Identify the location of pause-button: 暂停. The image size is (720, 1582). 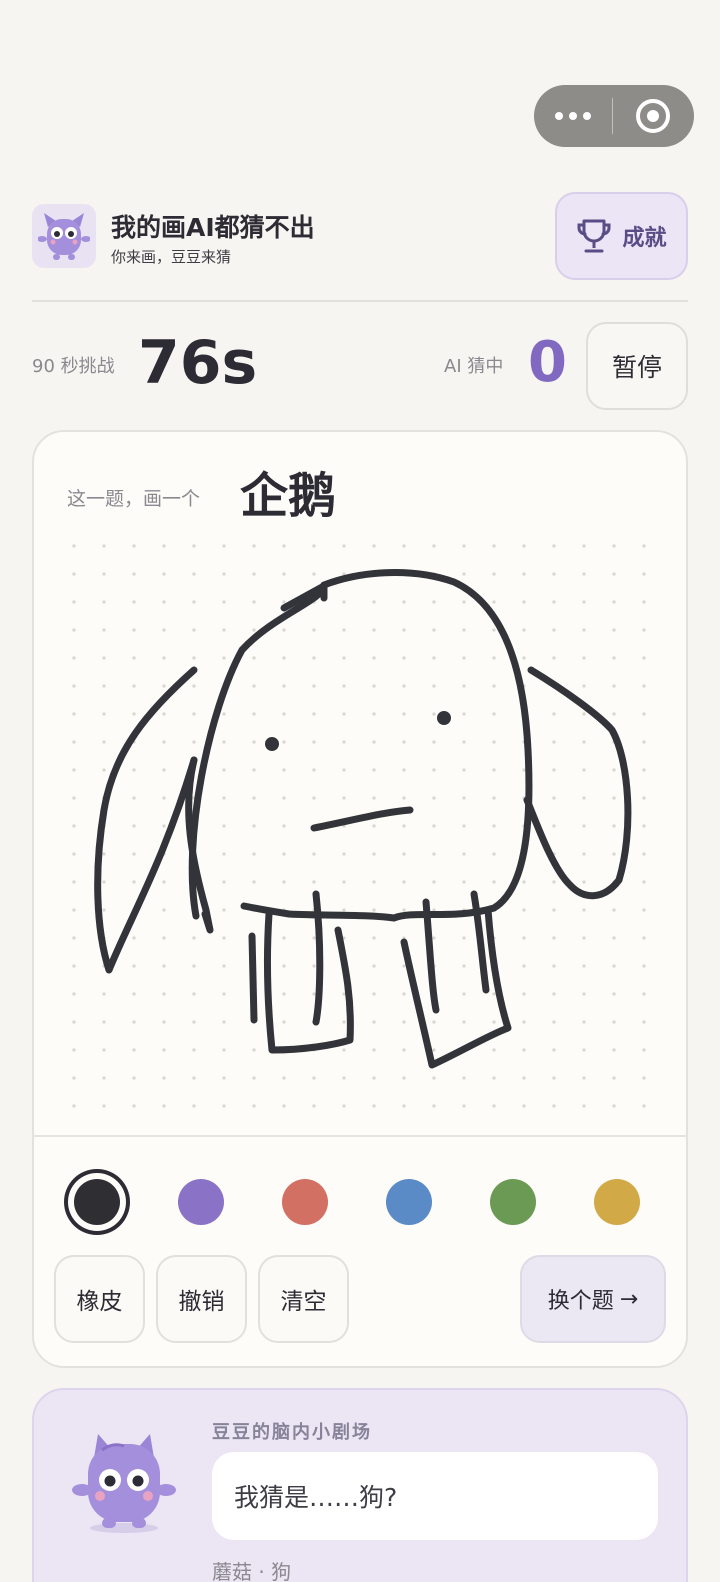
(637, 366).